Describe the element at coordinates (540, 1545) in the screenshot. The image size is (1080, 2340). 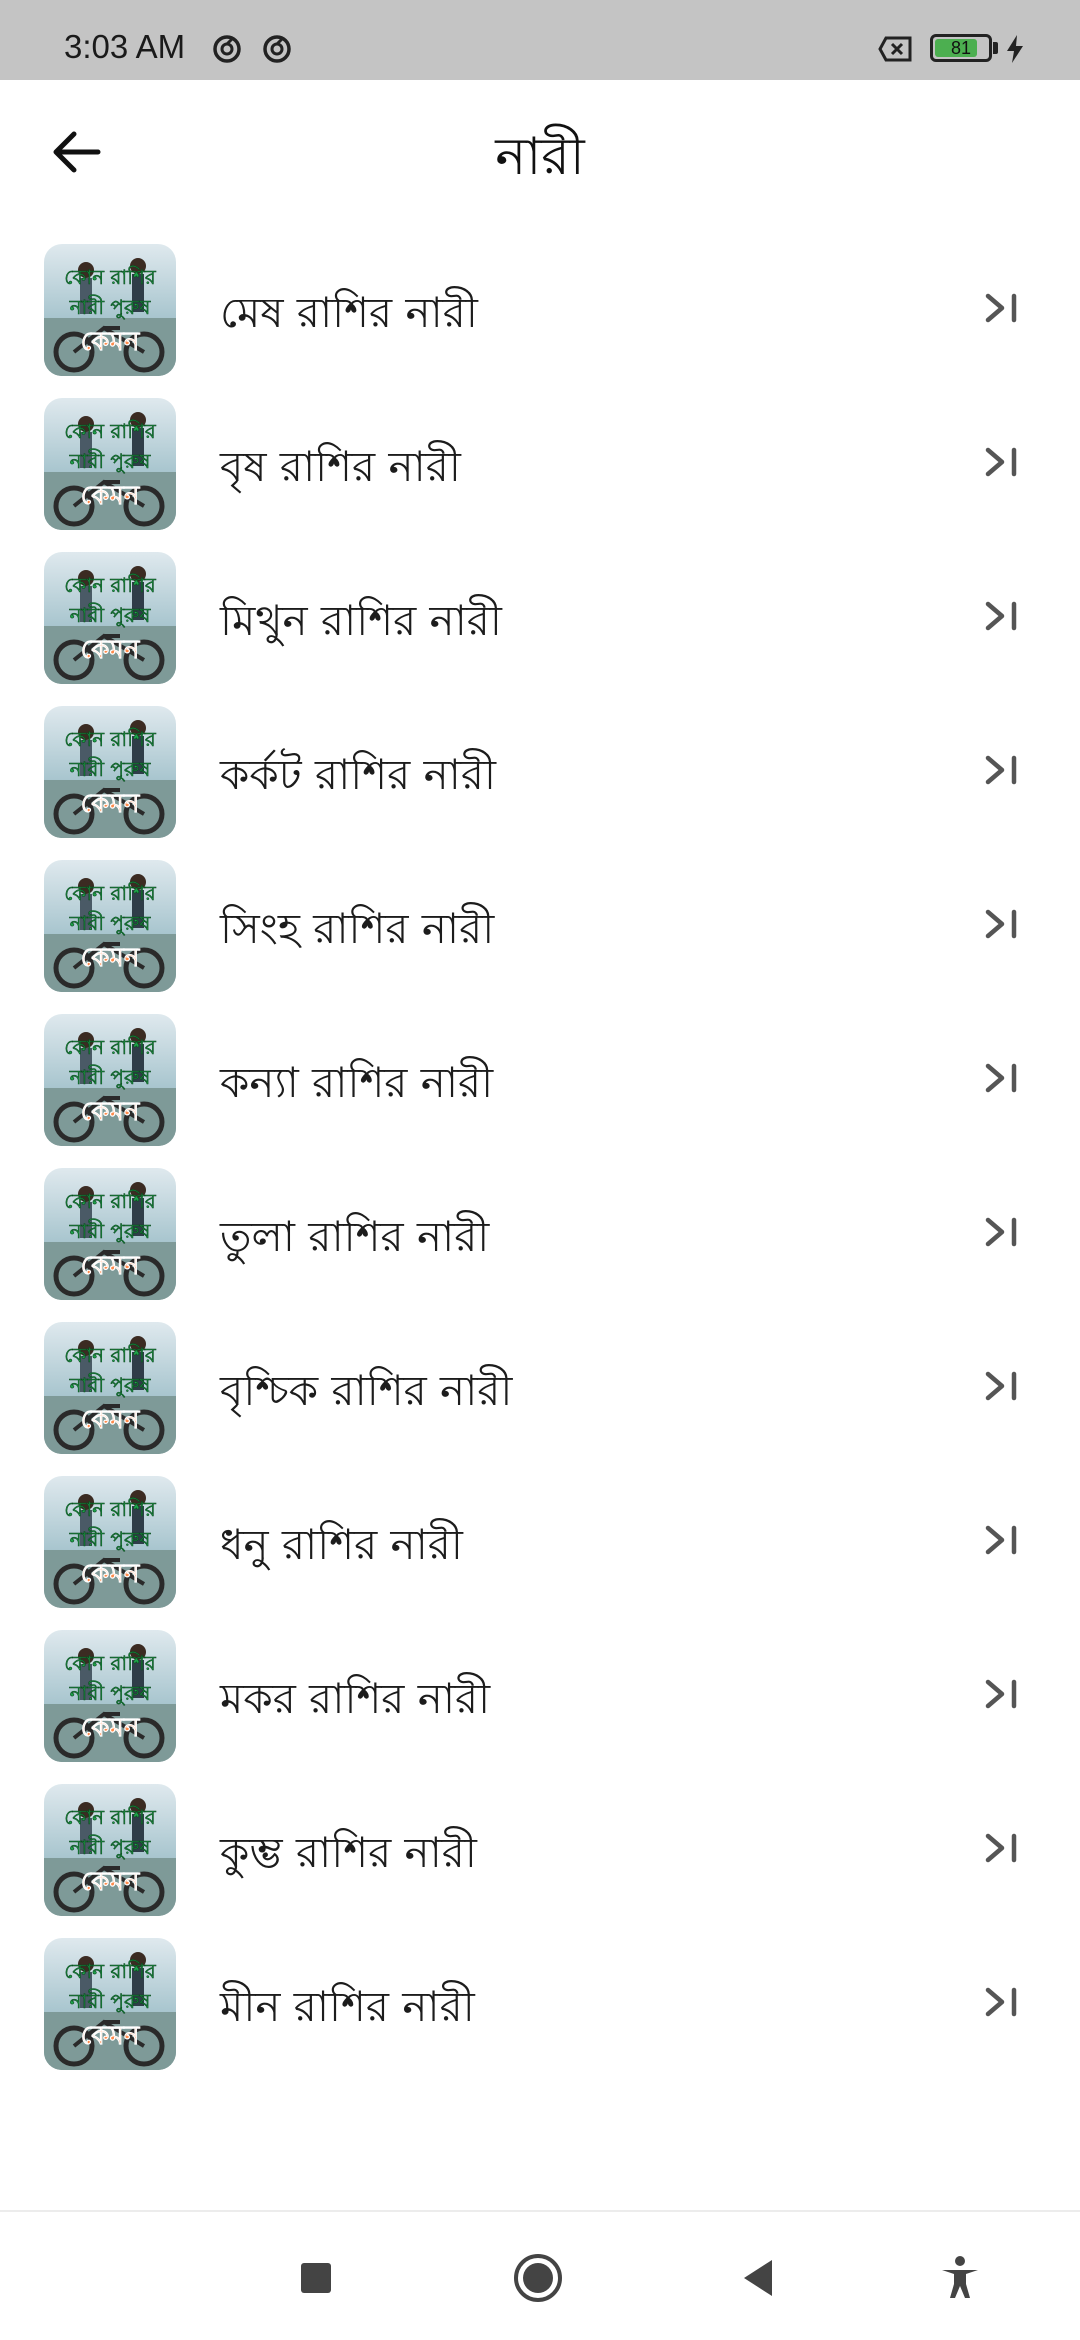
I see `list-item-9: কোন রাশির নারী পুরুষ কেমন ধনু রাশির নারী` at that location.